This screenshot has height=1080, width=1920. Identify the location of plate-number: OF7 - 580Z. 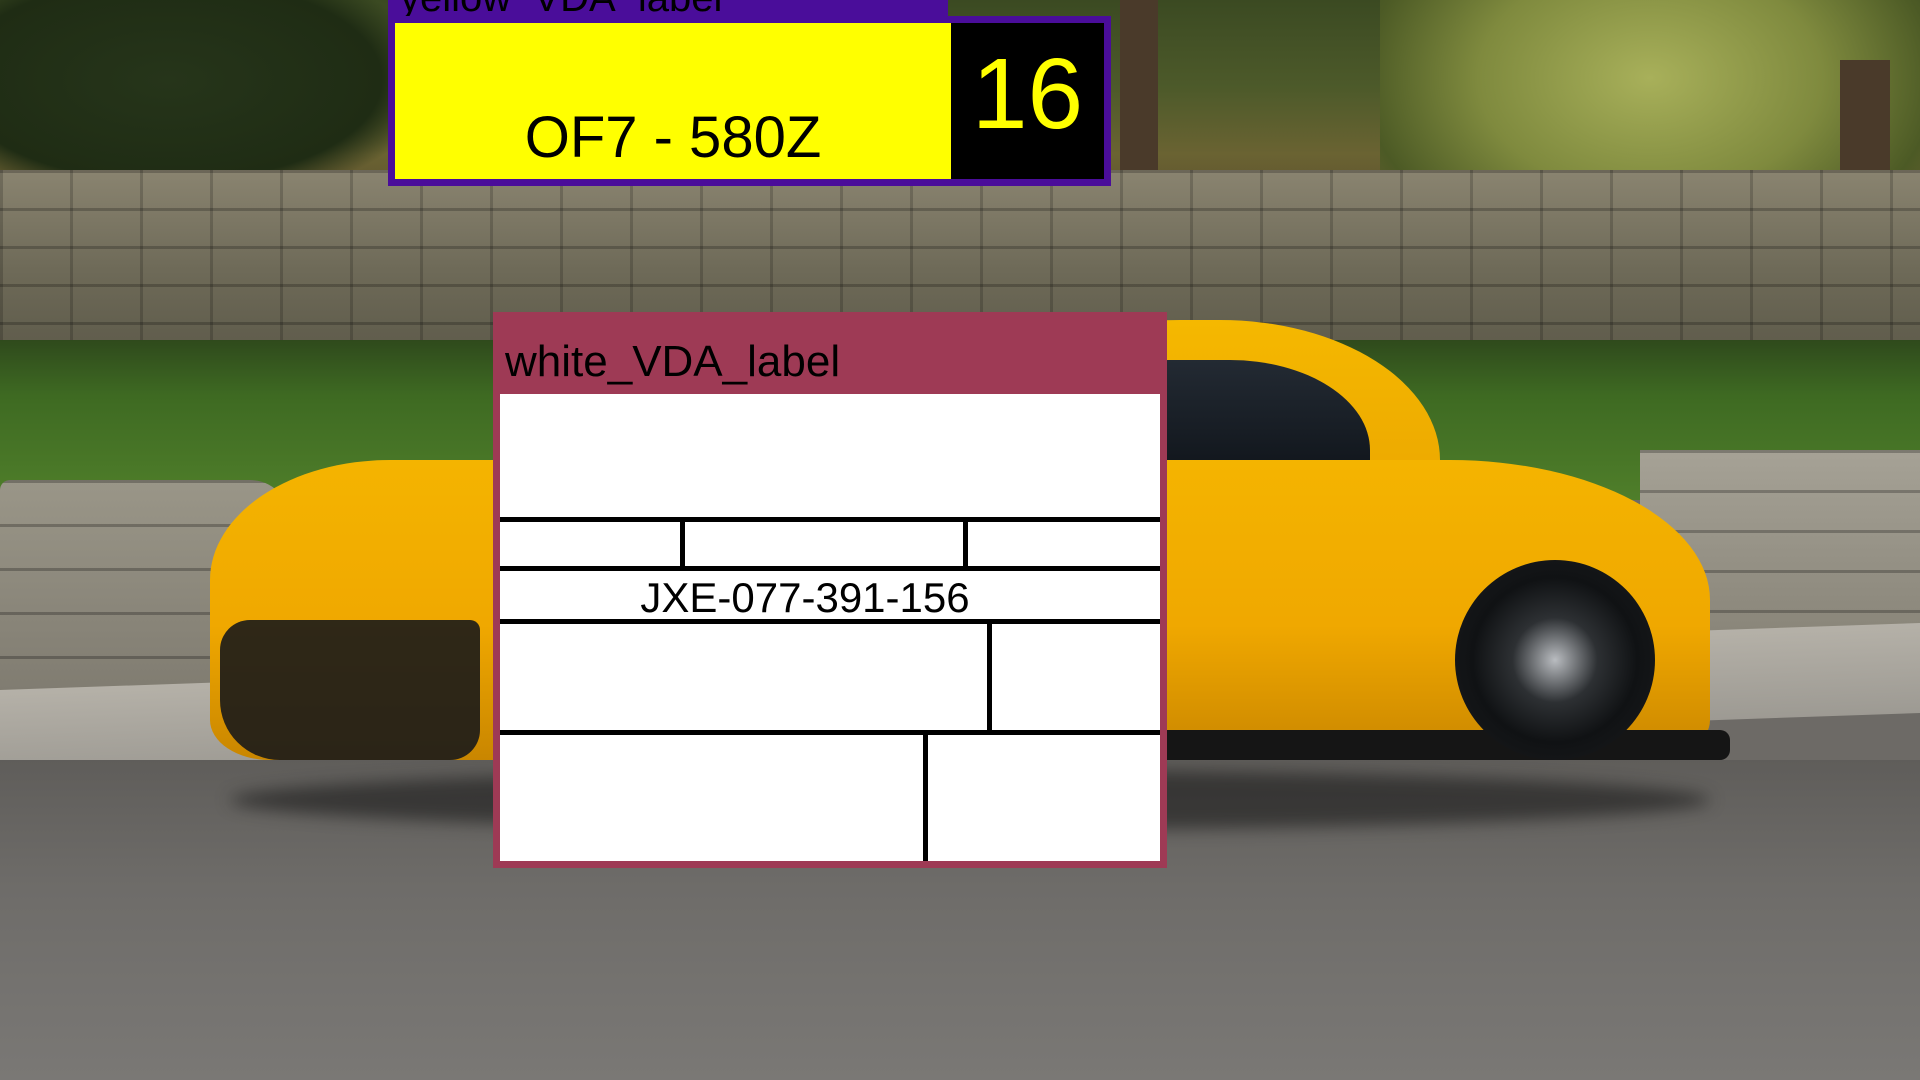
(673, 137).